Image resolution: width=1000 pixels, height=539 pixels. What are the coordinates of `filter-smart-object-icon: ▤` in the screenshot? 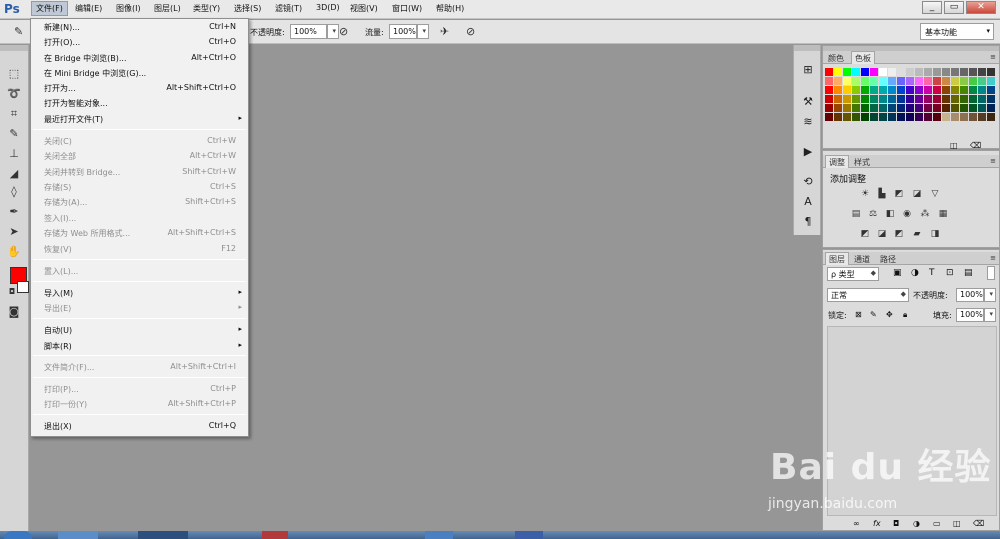 It's located at (968, 273).